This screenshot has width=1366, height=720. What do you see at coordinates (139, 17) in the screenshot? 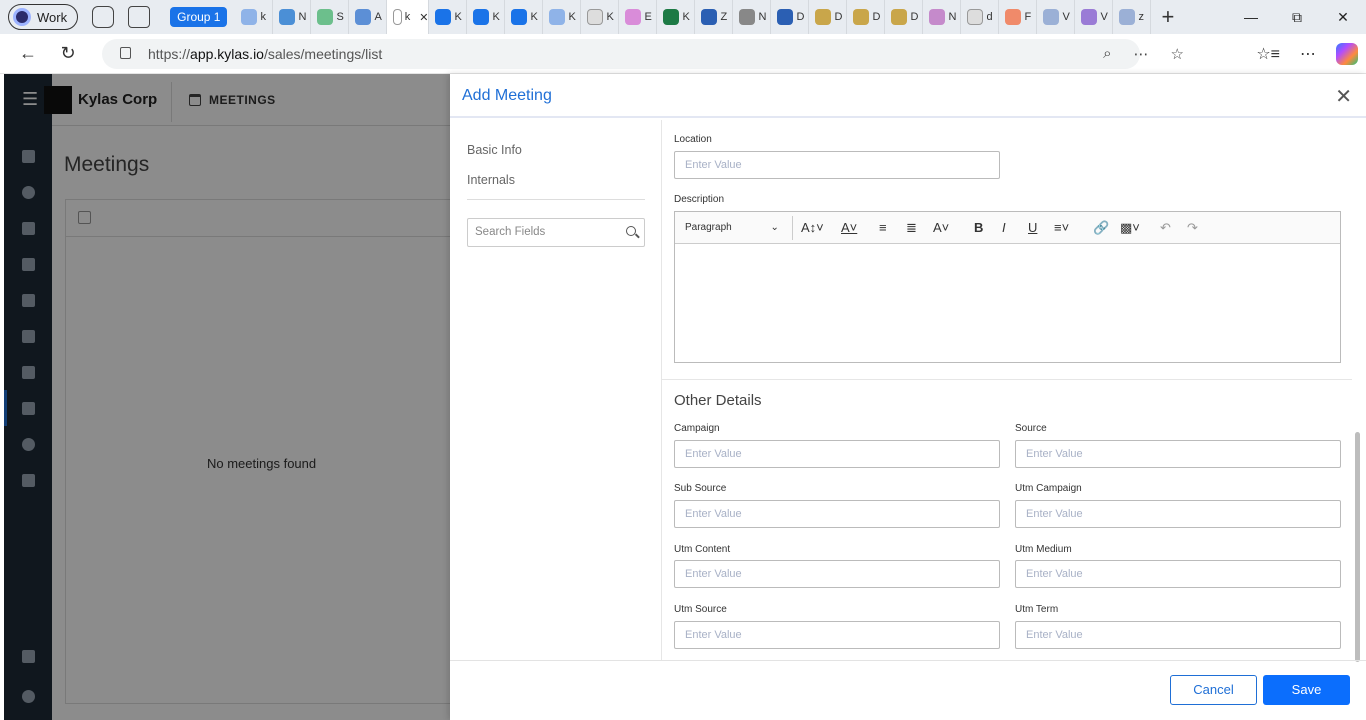
I see `vertical-tabs-icon` at bounding box center [139, 17].